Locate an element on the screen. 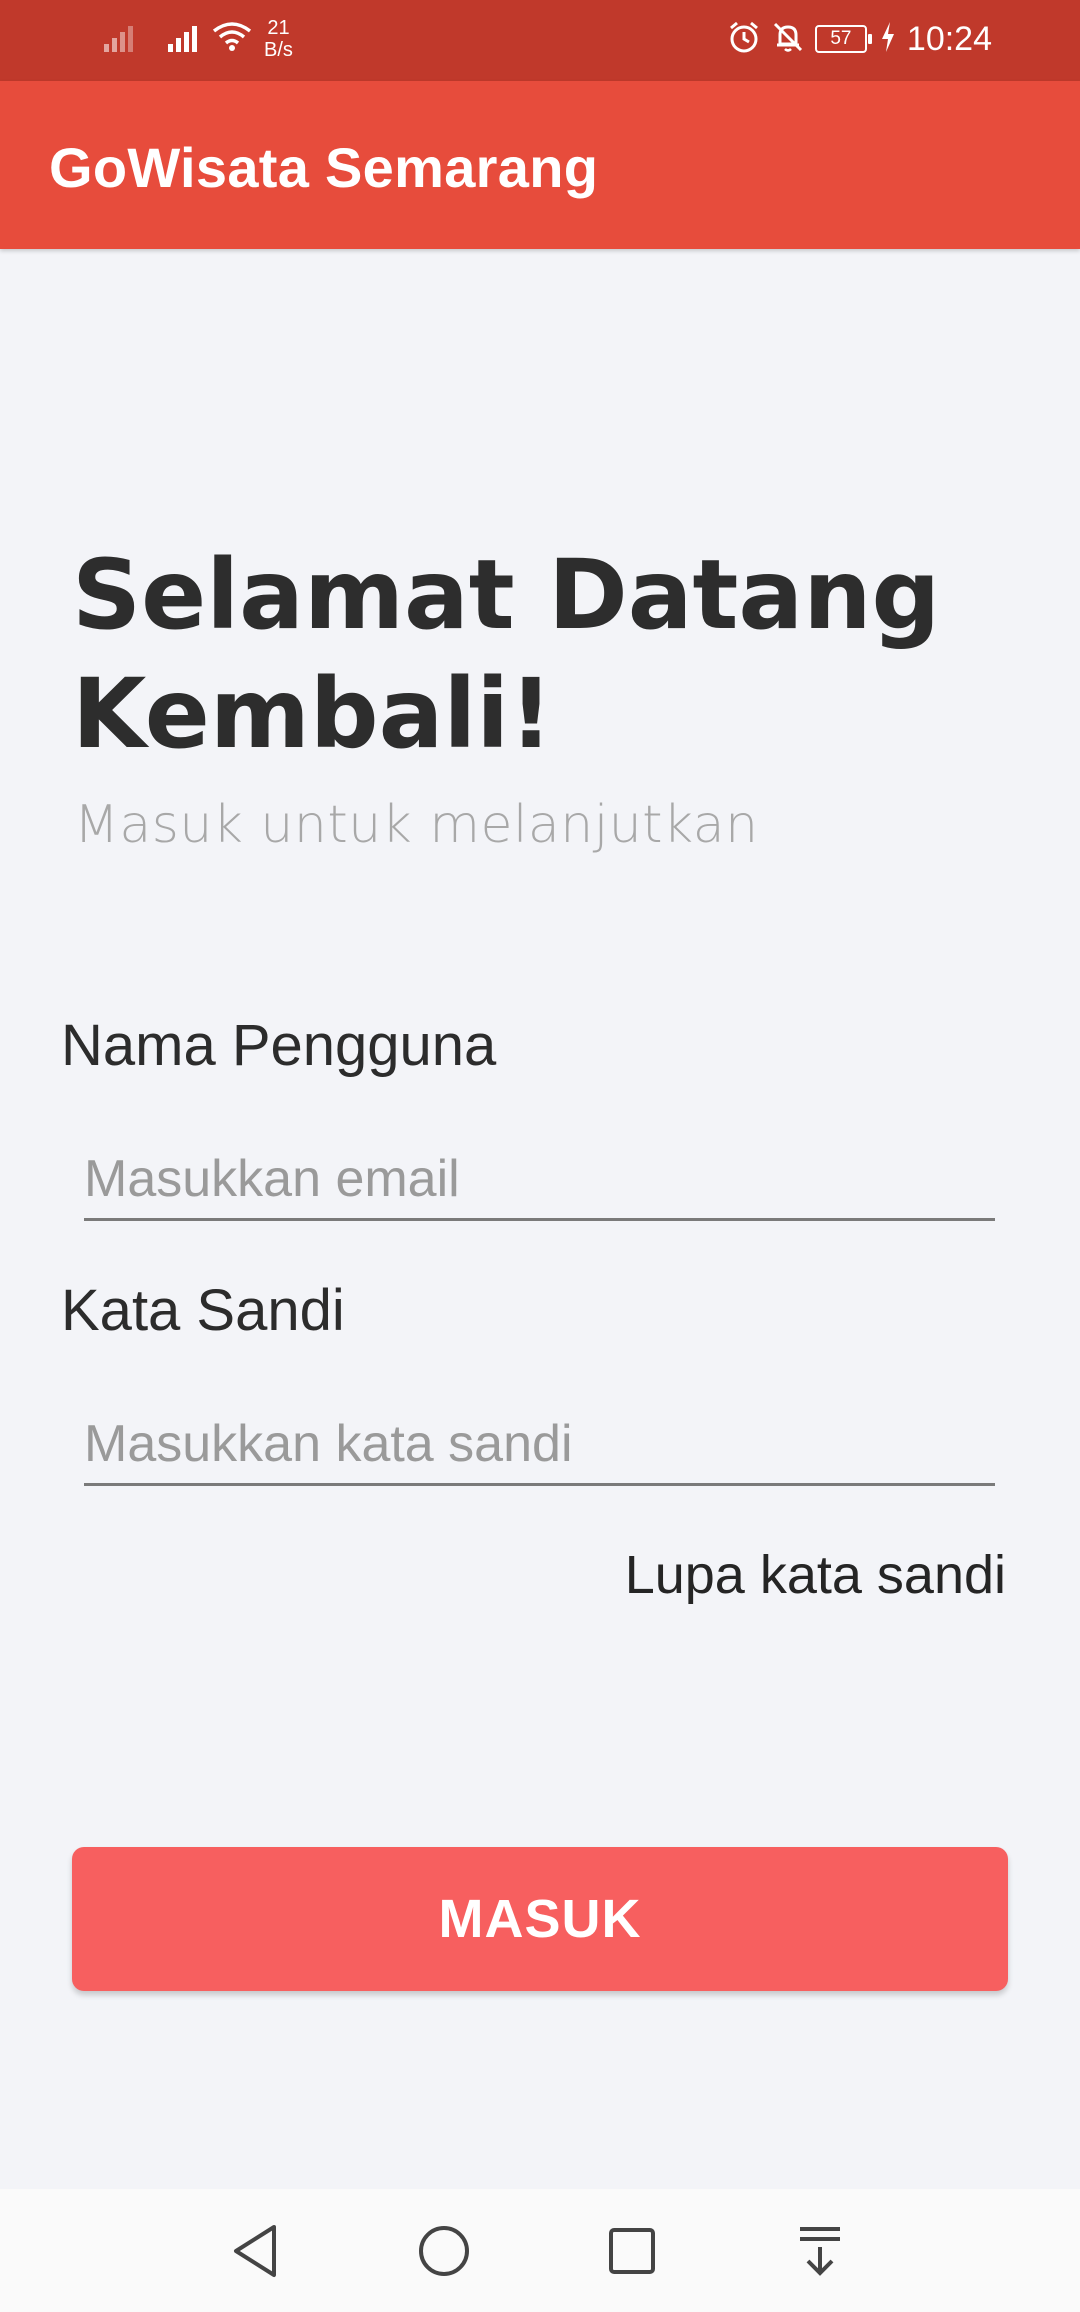 The height and width of the screenshot is (2312, 1080). battery-icon: 57 is located at coordinates (843, 39).